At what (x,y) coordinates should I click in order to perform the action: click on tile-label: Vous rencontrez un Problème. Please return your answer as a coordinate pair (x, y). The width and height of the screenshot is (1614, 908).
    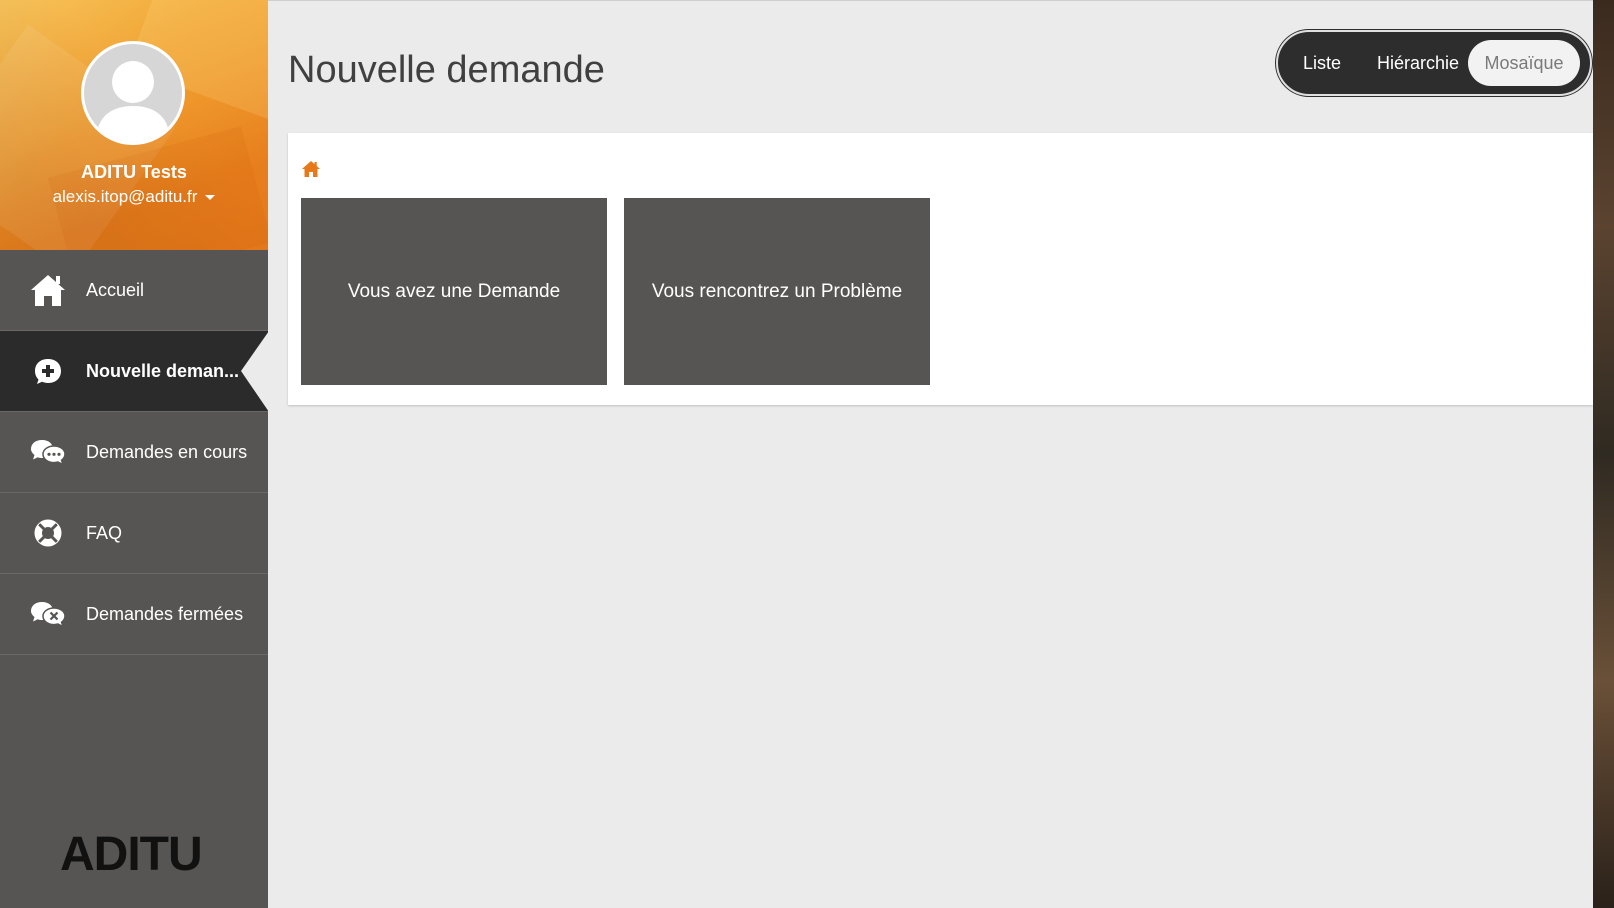
    Looking at the image, I should click on (777, 291).